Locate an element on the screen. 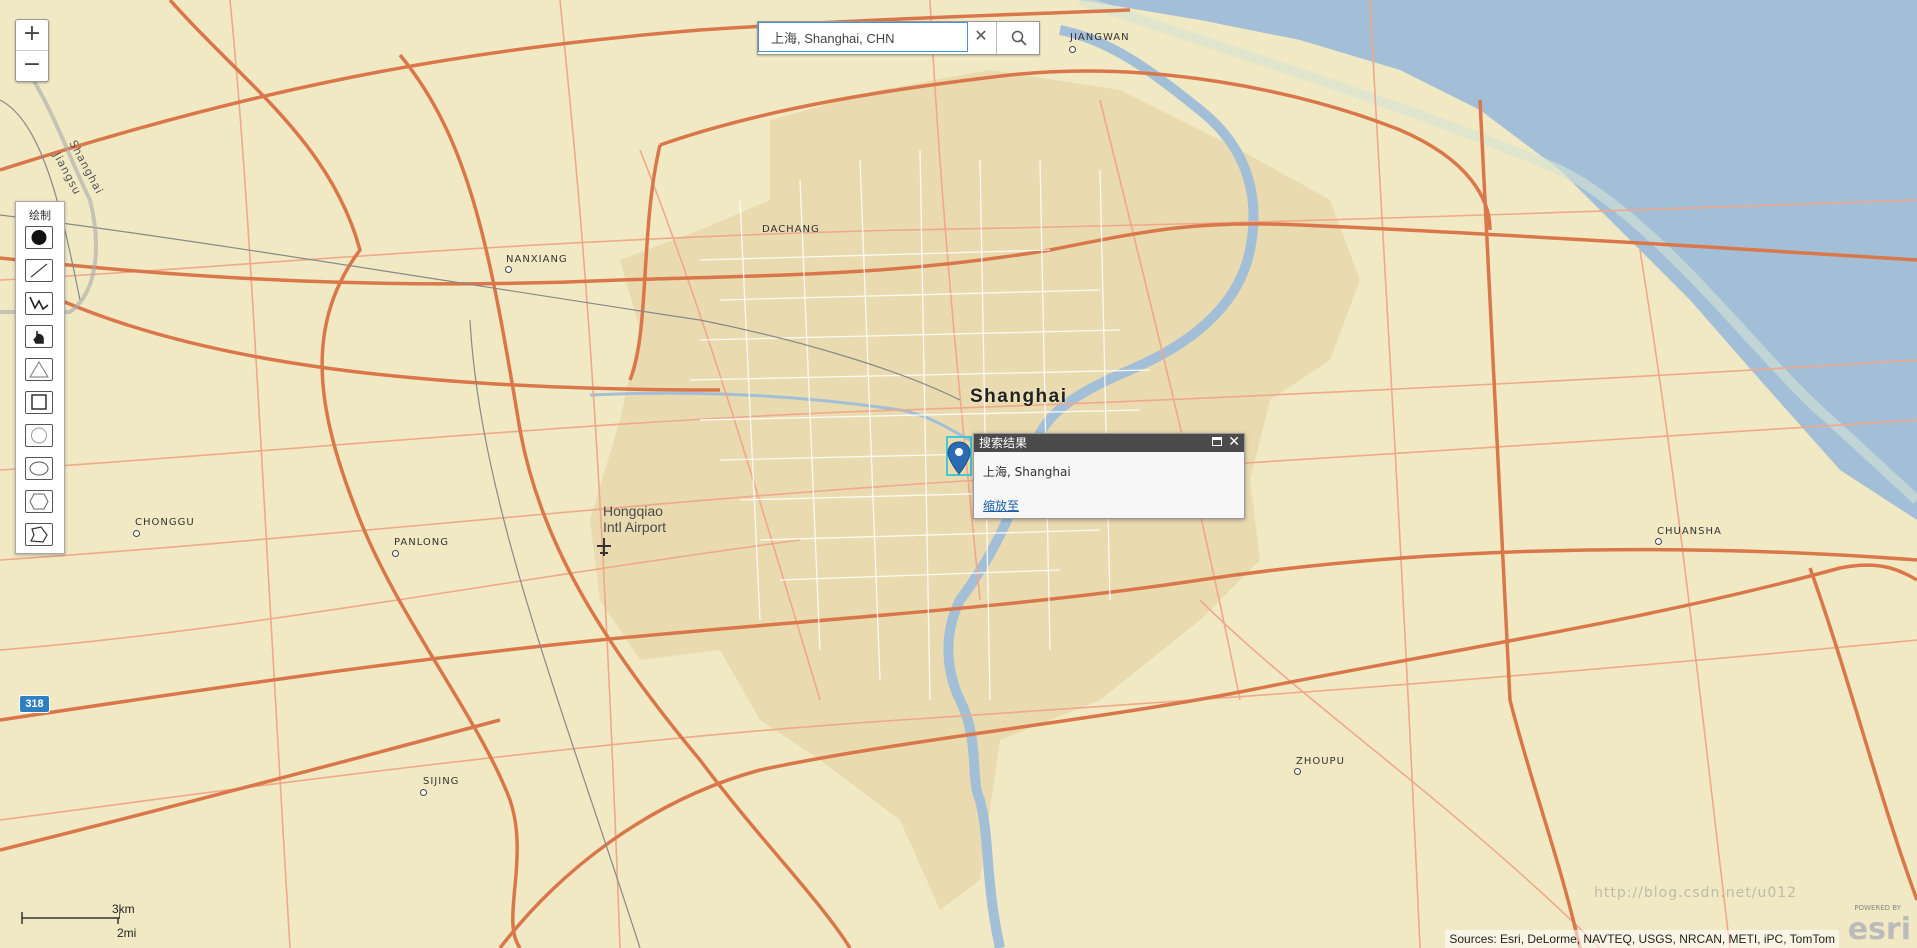 The image size is (1917, 948). ellipse-icon is located at coordinates (39, 468).